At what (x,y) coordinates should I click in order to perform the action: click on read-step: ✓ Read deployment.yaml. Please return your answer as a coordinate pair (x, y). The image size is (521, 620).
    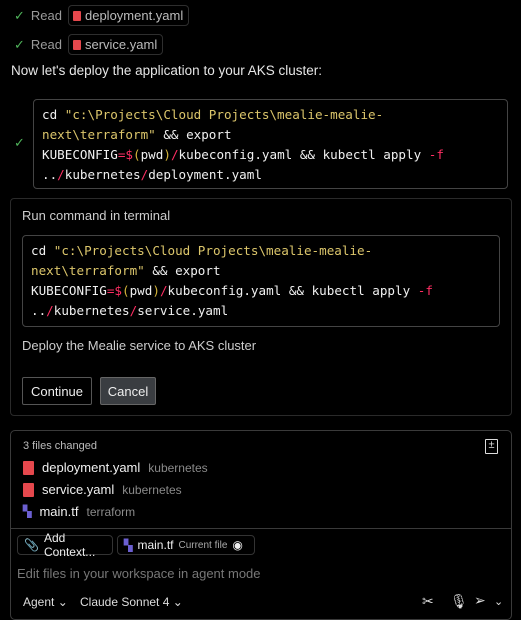
    Looking at the image, I should click on (102, 15).